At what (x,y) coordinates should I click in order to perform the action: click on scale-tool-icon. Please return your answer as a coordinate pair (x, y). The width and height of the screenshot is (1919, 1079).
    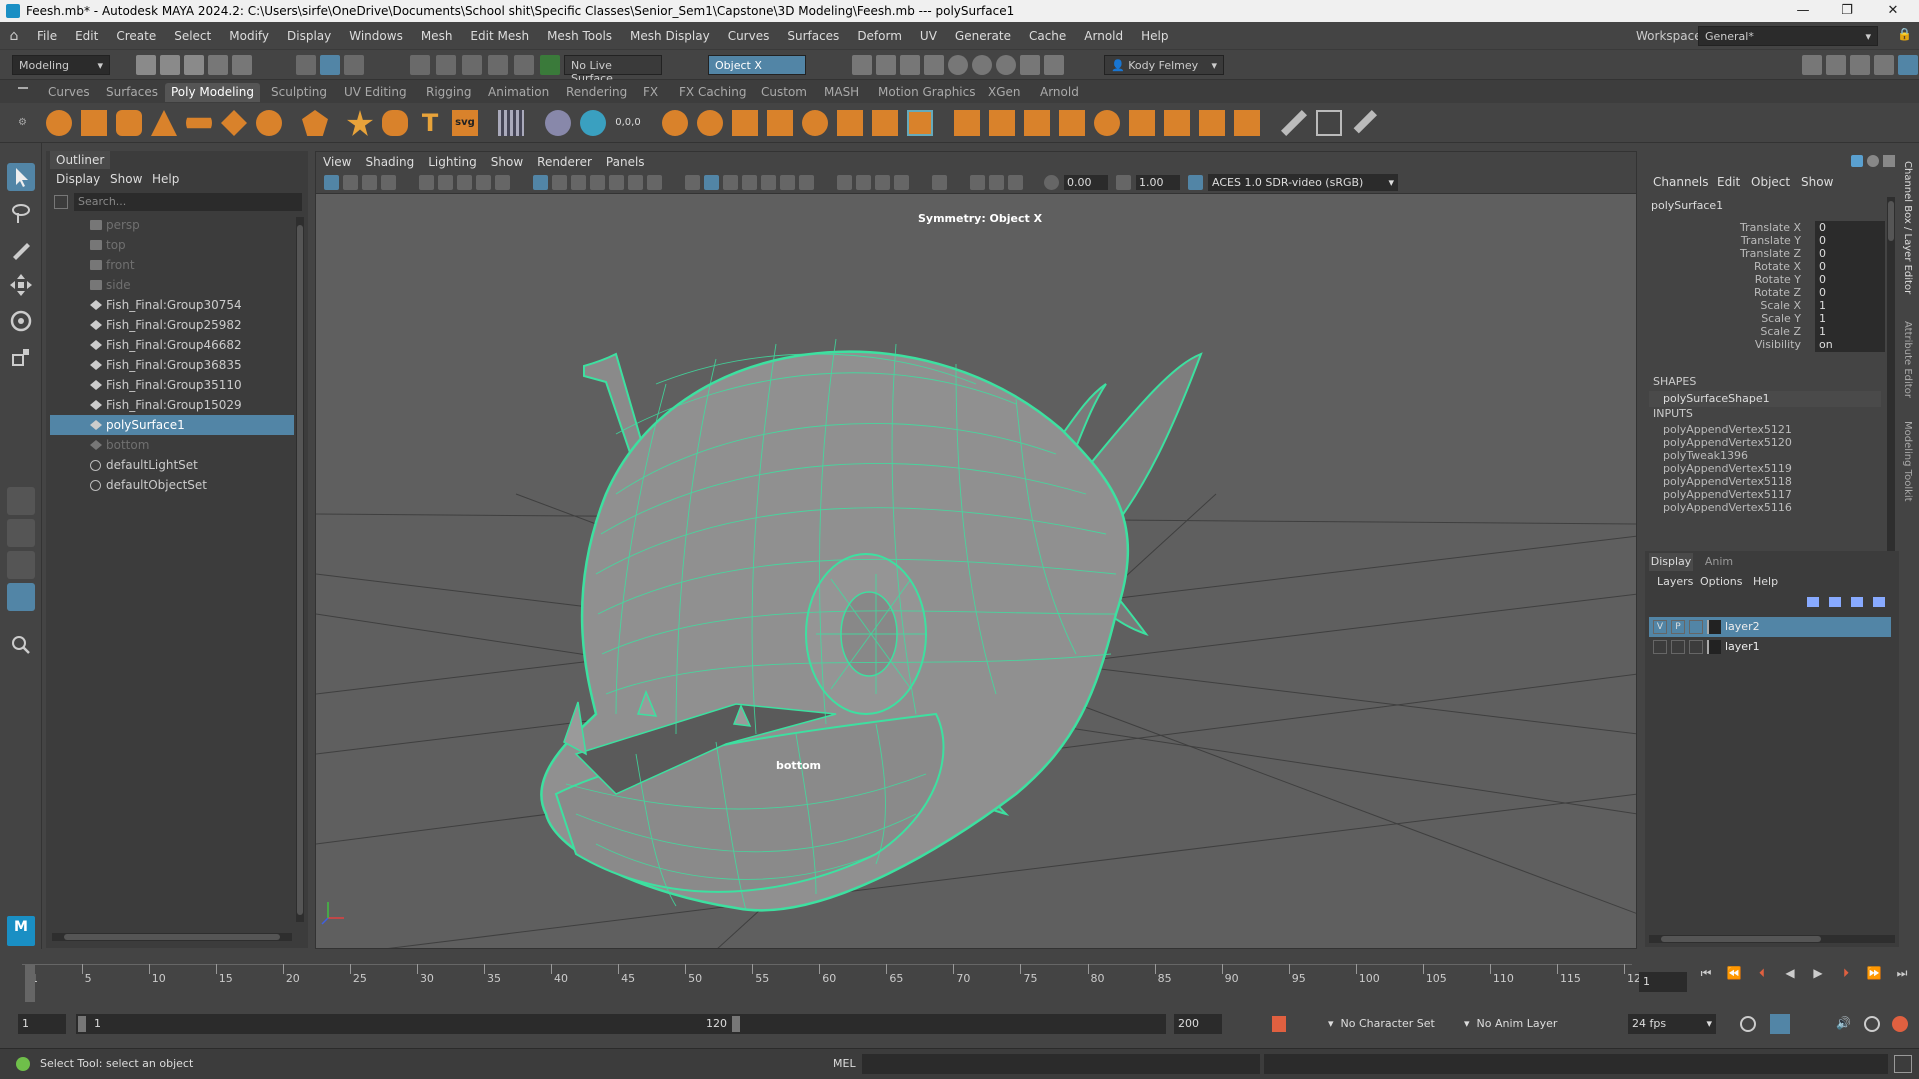
    Looking at the image, I should click on (21, 357).